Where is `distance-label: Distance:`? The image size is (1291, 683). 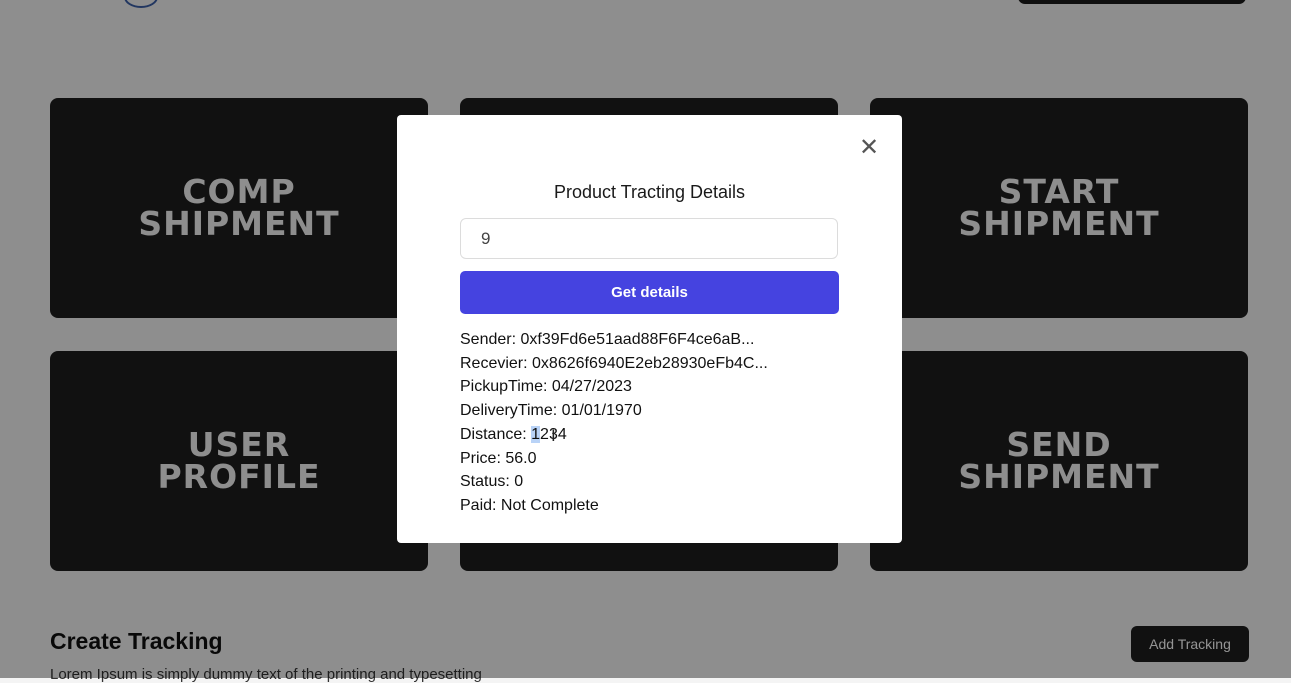 distance-label: Distance: is located at coordinates (496, 434).